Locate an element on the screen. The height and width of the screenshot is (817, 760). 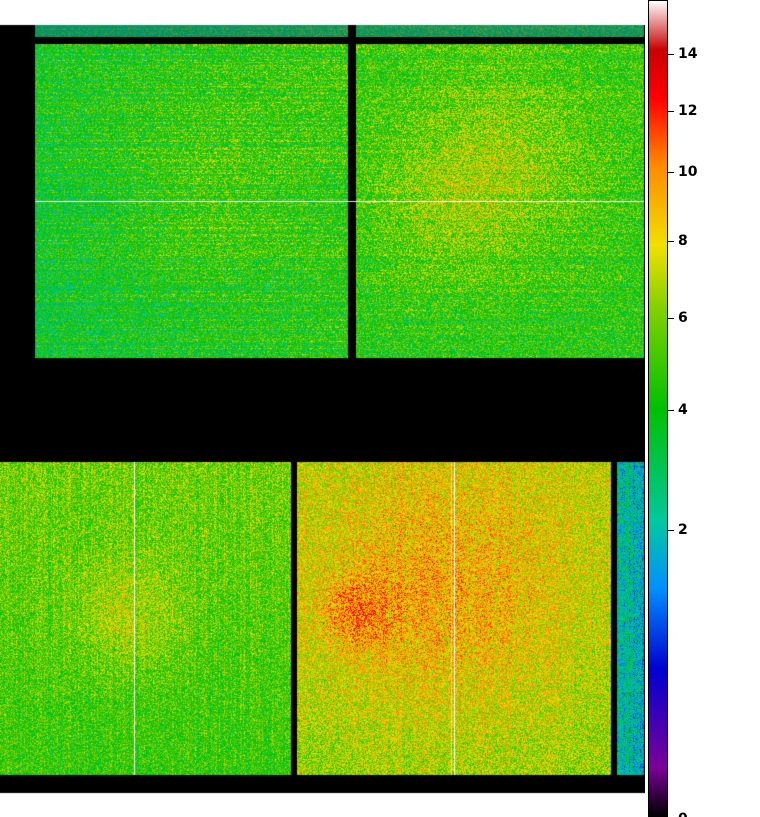
colorbar-tick-label: 10 is located at coordinates (688, 172).